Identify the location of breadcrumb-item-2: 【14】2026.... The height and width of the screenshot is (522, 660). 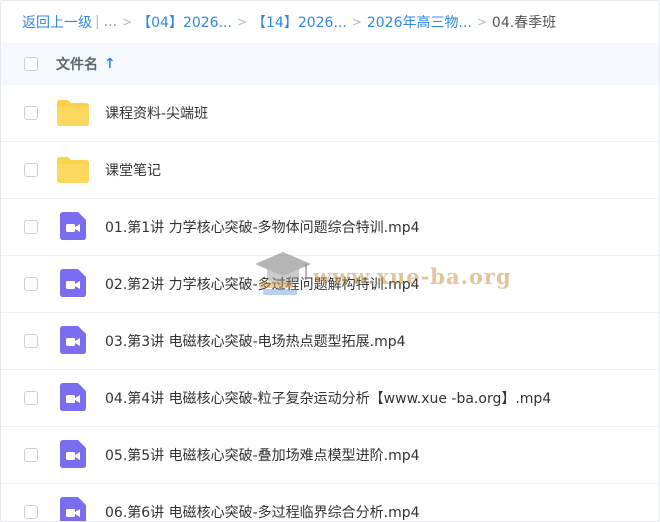
(299, 22).